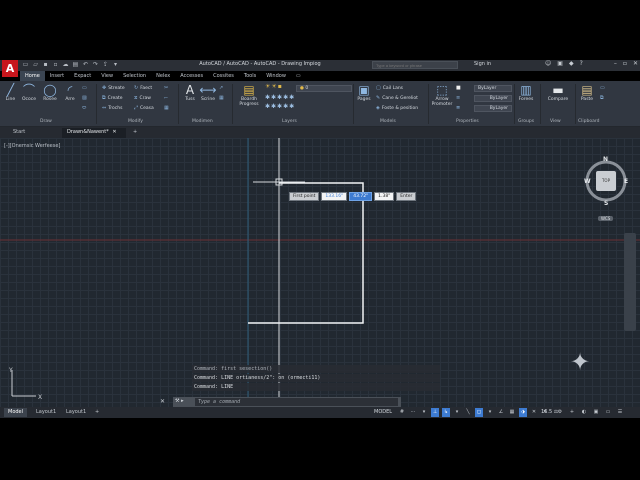  I want to click on viewcube-top-face: TOP, so click(606, 181).